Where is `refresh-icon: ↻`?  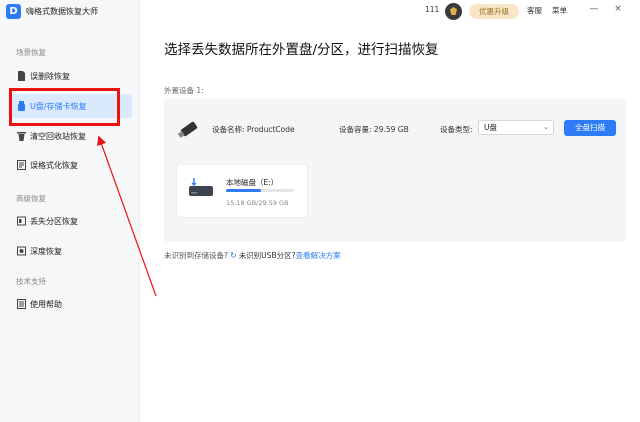
refresh-icon: ↻ is located at coordinates (233, 255).